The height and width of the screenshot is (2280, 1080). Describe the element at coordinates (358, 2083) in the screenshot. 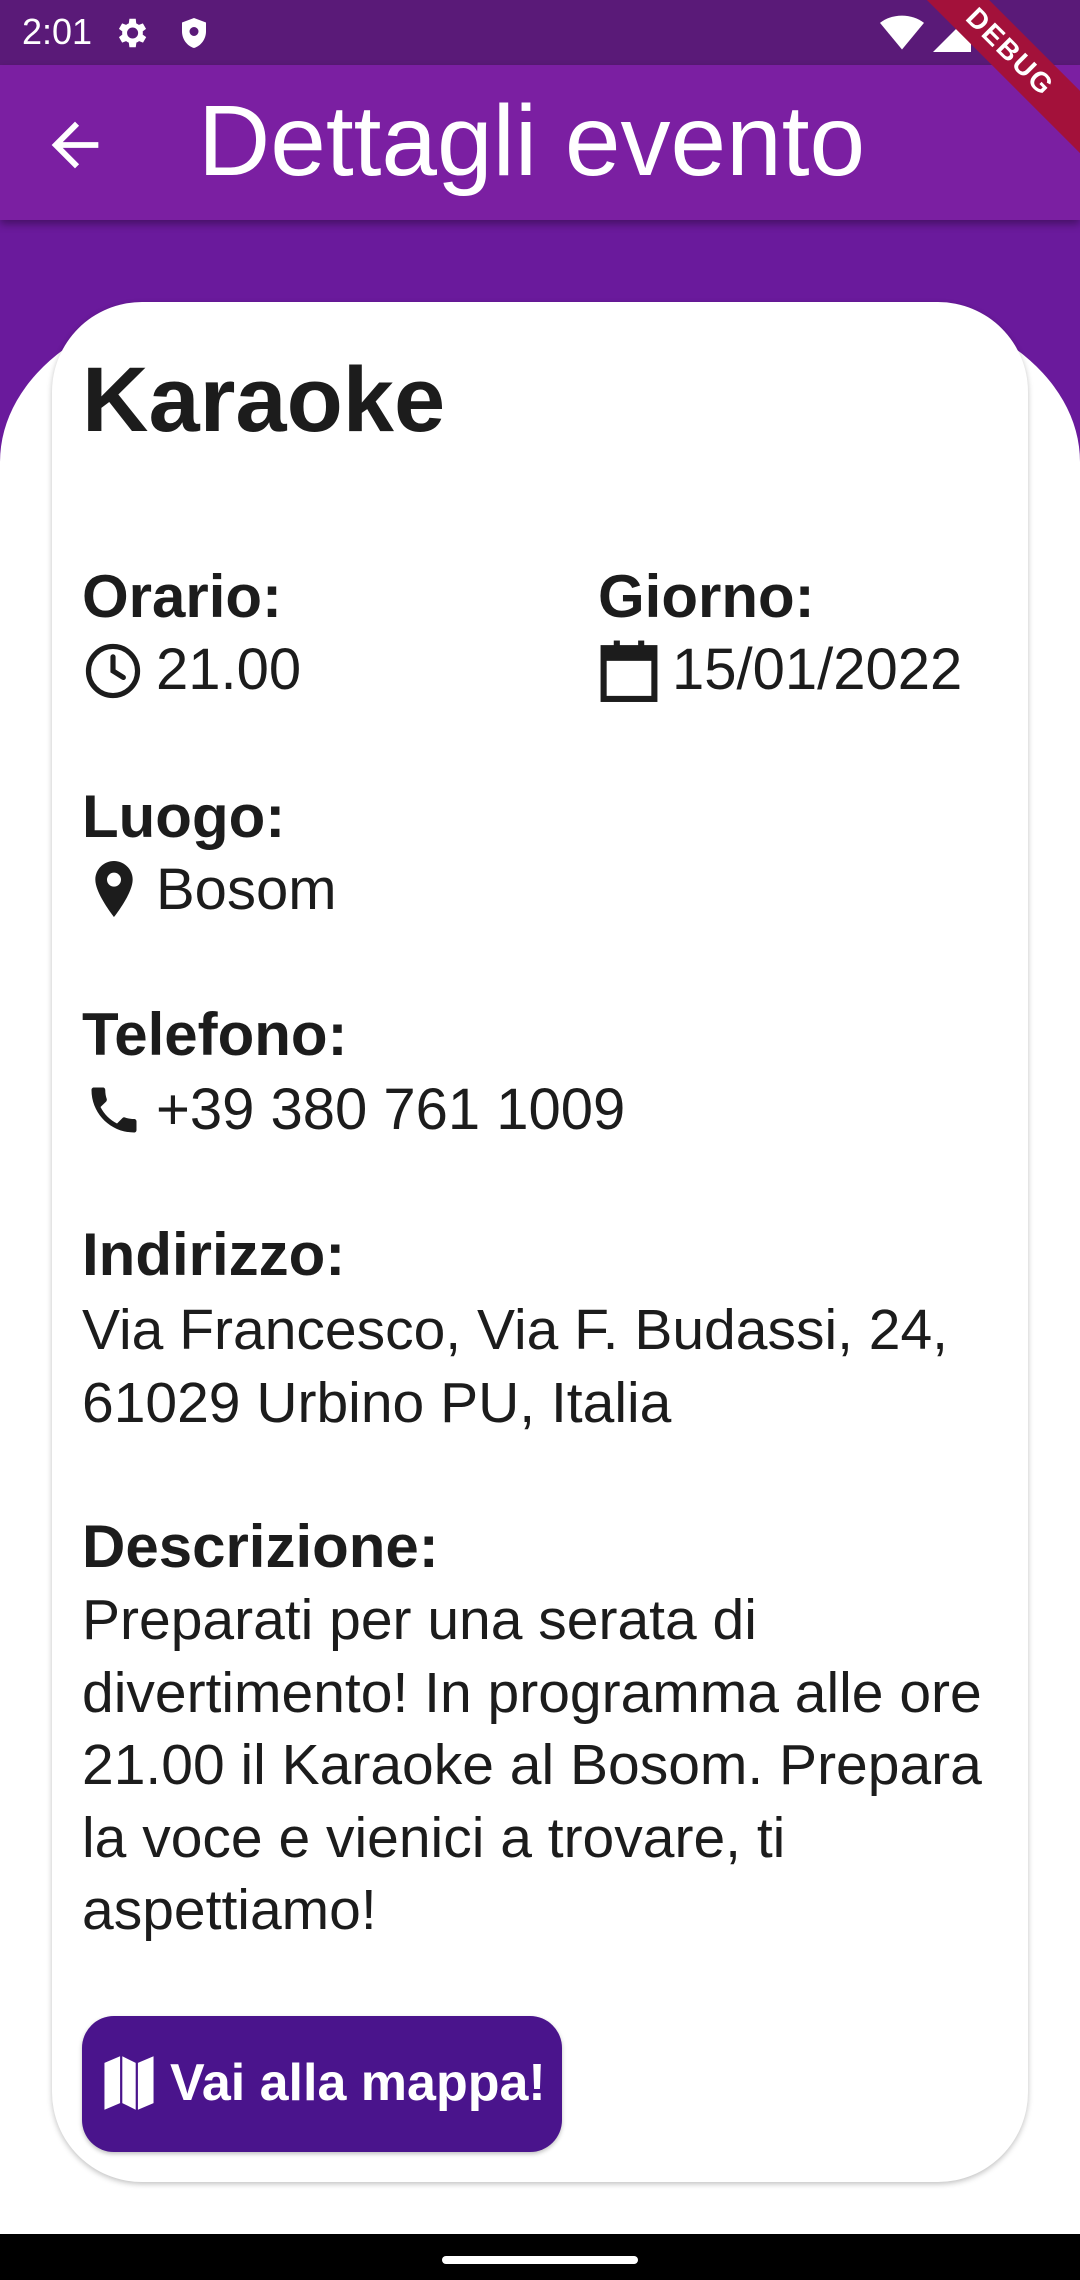

I see `open-map-button-label: Vai alla mappa!` at that location.